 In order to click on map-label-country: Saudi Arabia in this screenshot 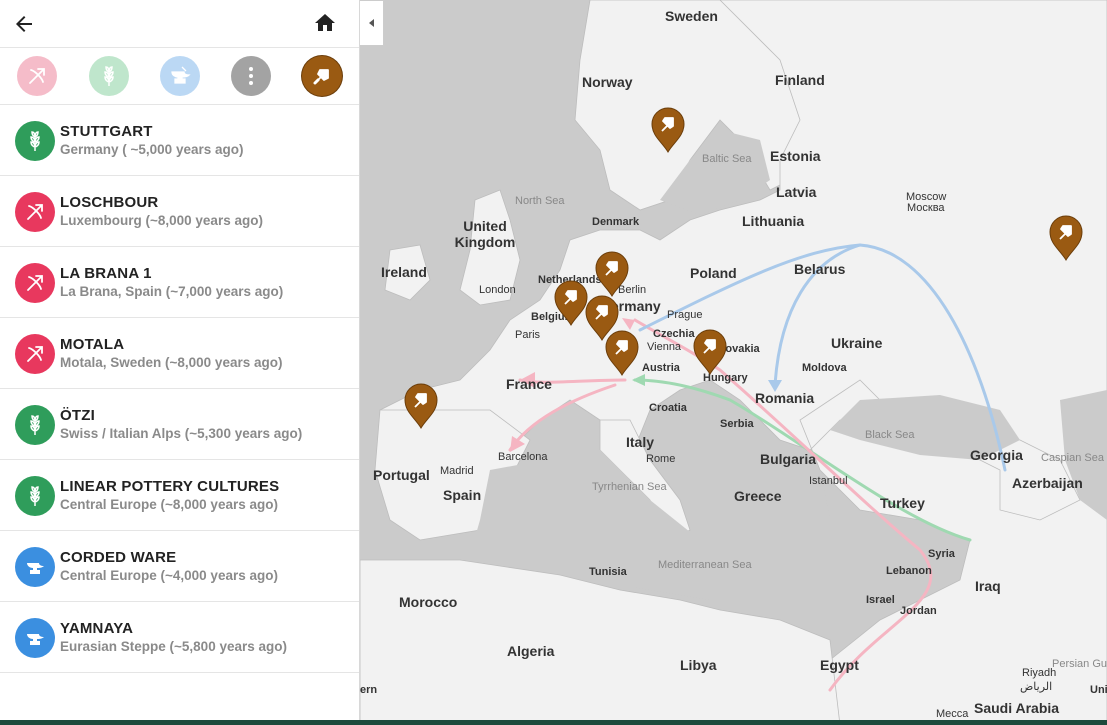, I will do `click(1017, 708)`.